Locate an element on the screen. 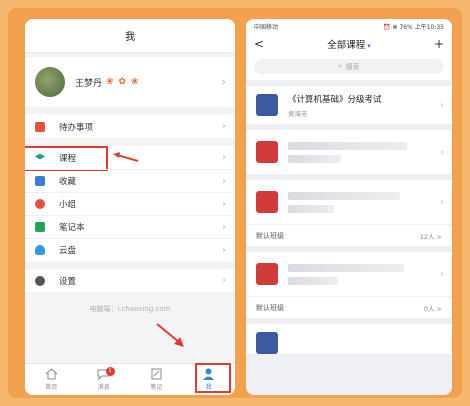 The width and height of the screenshot is (470, 406). menu-item-label: 设置 is located at coordinates (68, 281).